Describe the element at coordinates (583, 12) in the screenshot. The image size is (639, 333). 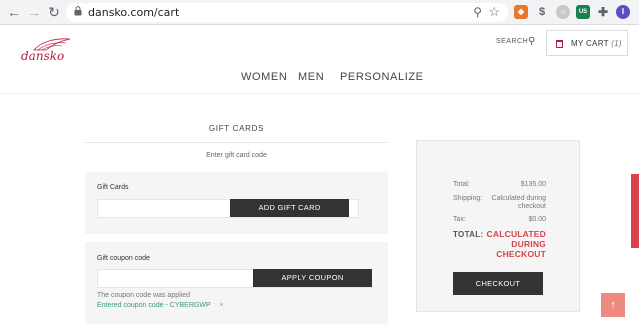
I see `ext-us-icon: US` at that location.